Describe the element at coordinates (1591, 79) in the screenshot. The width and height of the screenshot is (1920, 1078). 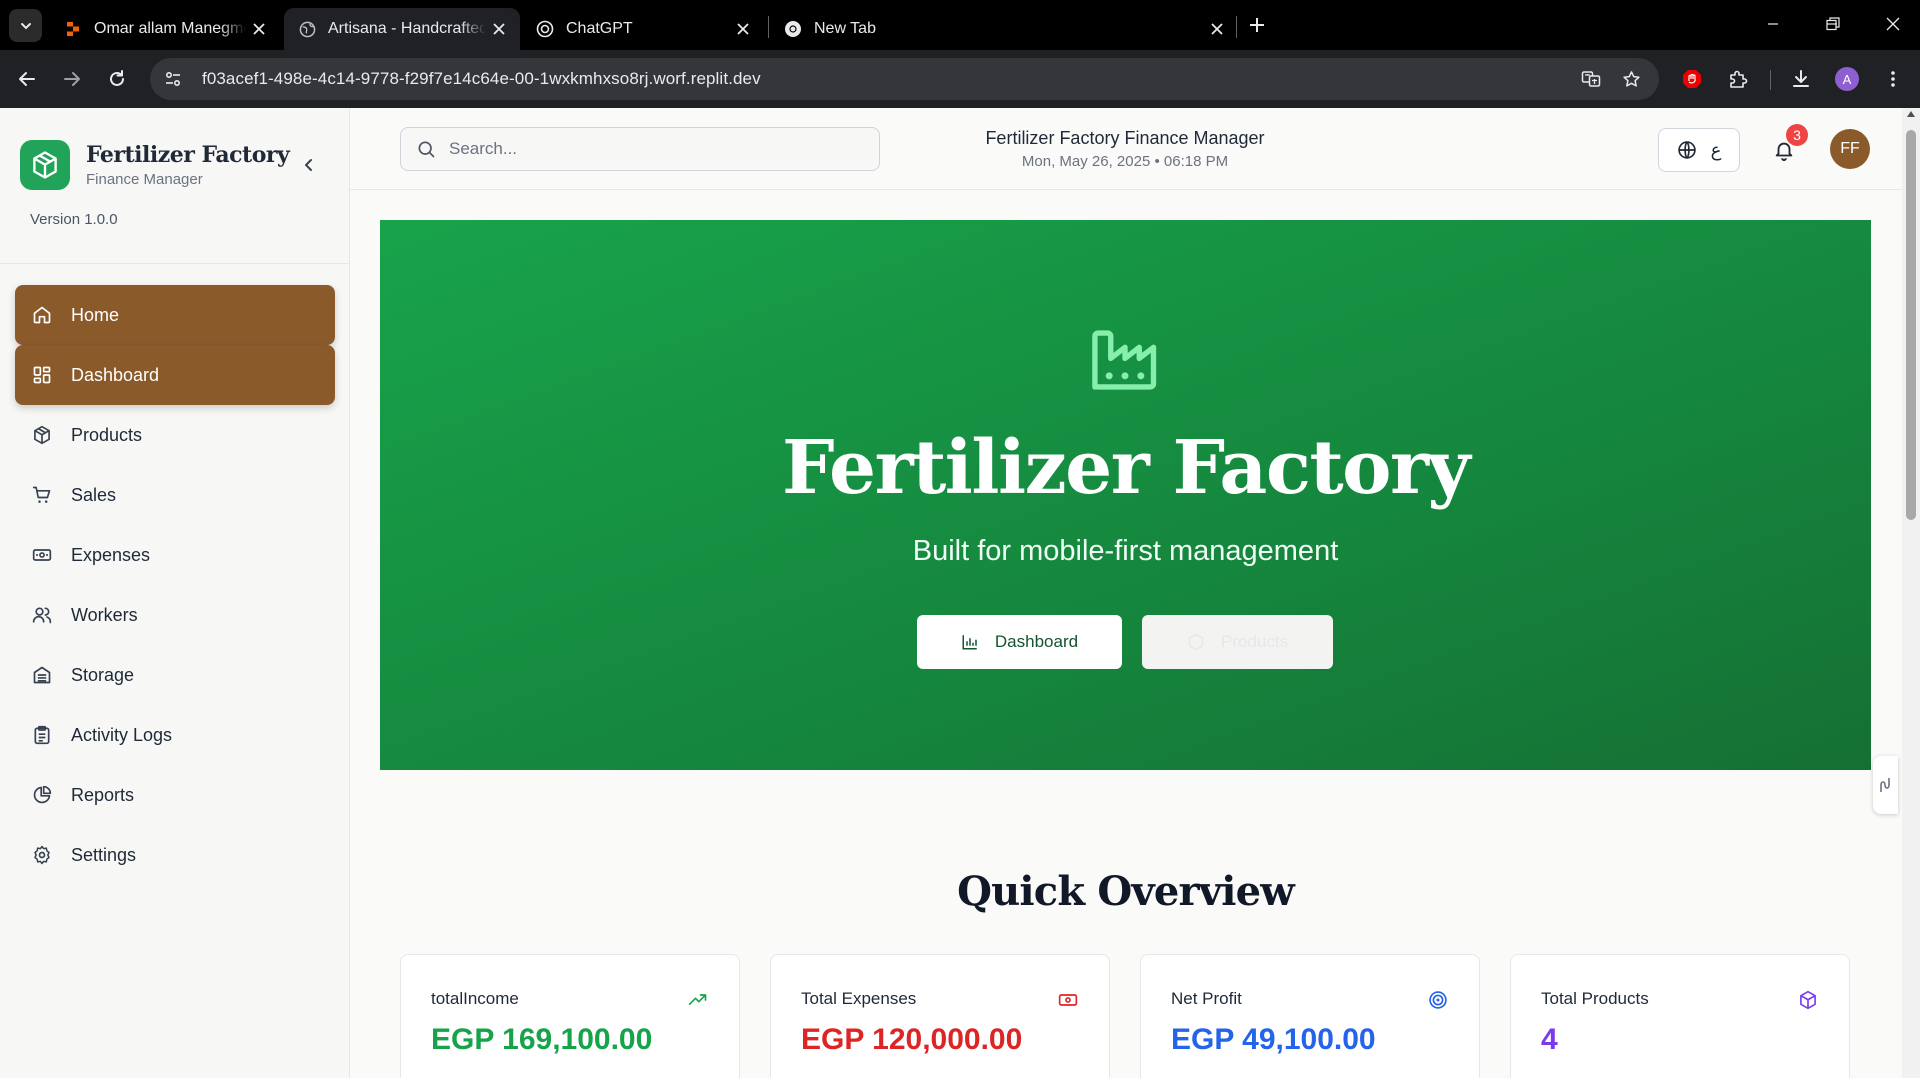
I see `translate-icon` at that location.